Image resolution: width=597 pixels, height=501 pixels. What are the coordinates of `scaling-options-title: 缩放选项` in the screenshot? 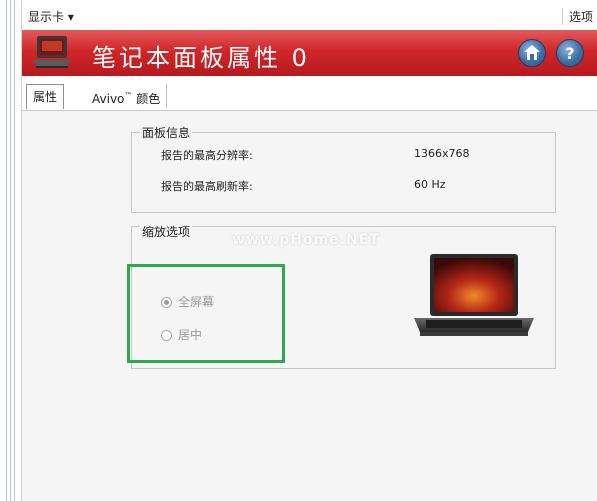 It's located at (166, 231).